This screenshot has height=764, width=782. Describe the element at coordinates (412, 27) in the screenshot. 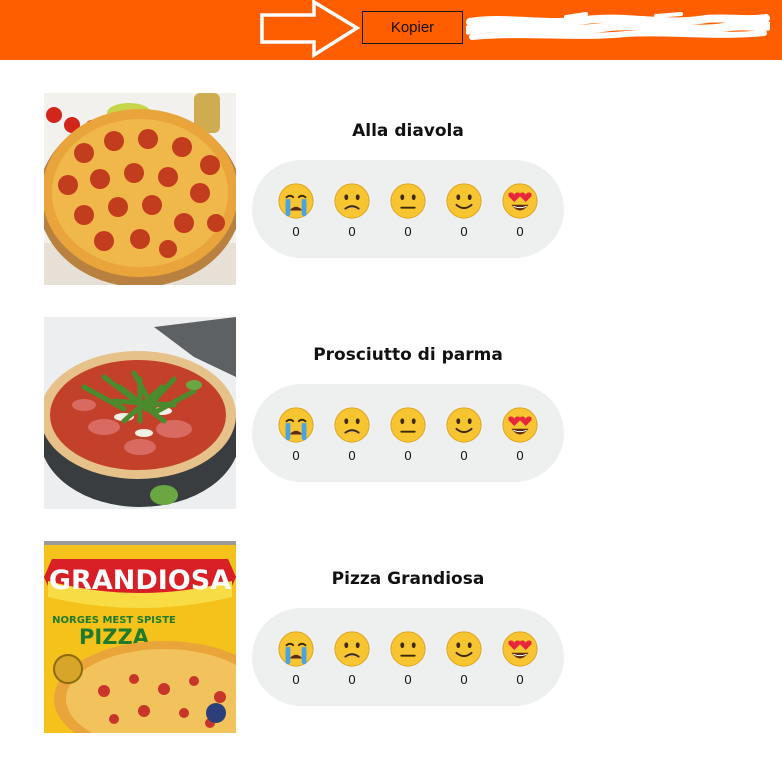

I see `copy-button: Kopier` at that location.